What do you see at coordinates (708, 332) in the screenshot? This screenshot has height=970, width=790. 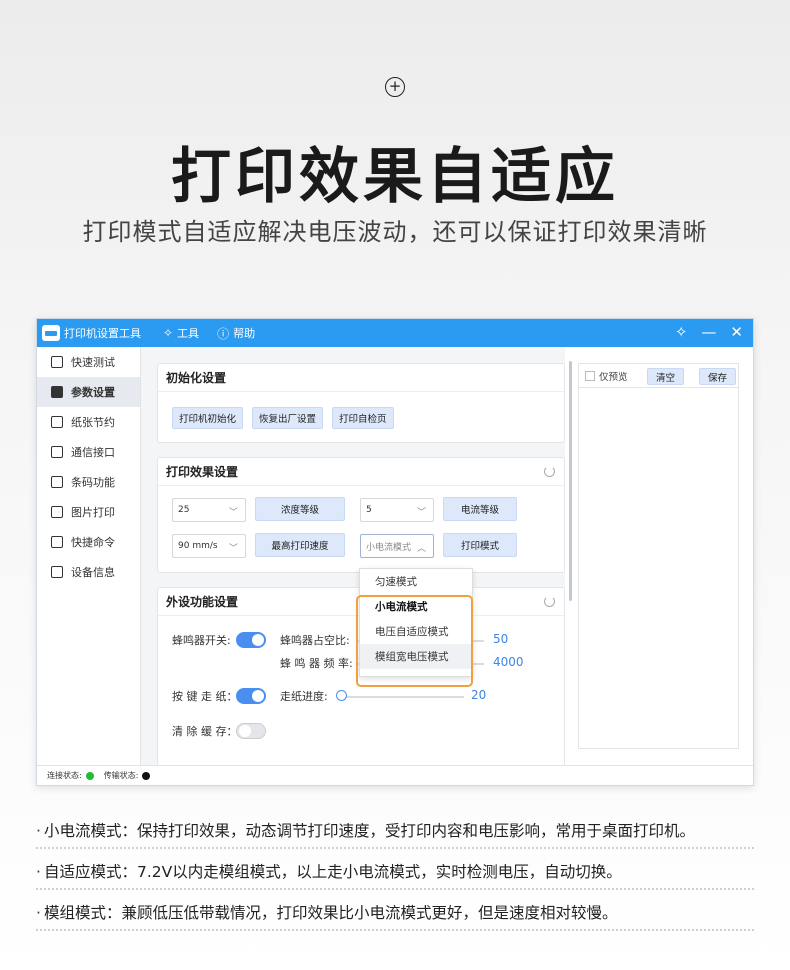 I see `minimize-button: —` at bounding box center [708, 332].